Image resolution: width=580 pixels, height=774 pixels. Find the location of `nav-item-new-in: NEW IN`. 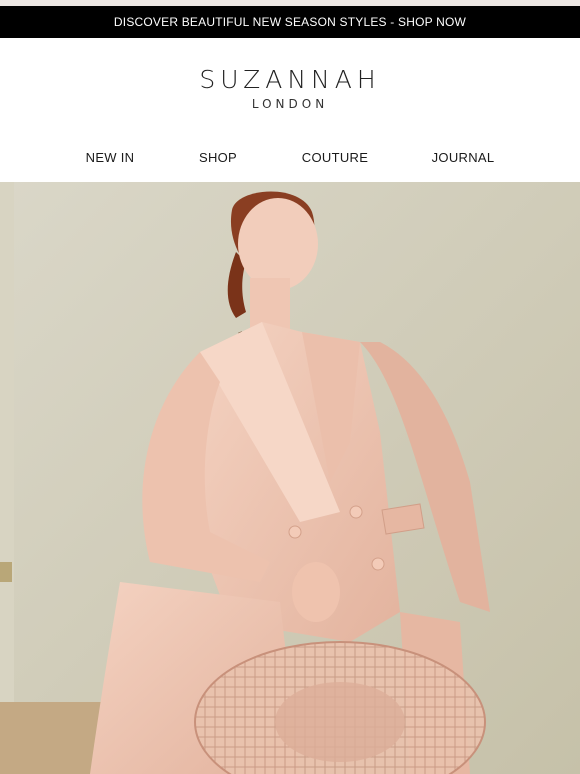

nav-item-new-in: NEW IN is located at coordinates (110, 157).